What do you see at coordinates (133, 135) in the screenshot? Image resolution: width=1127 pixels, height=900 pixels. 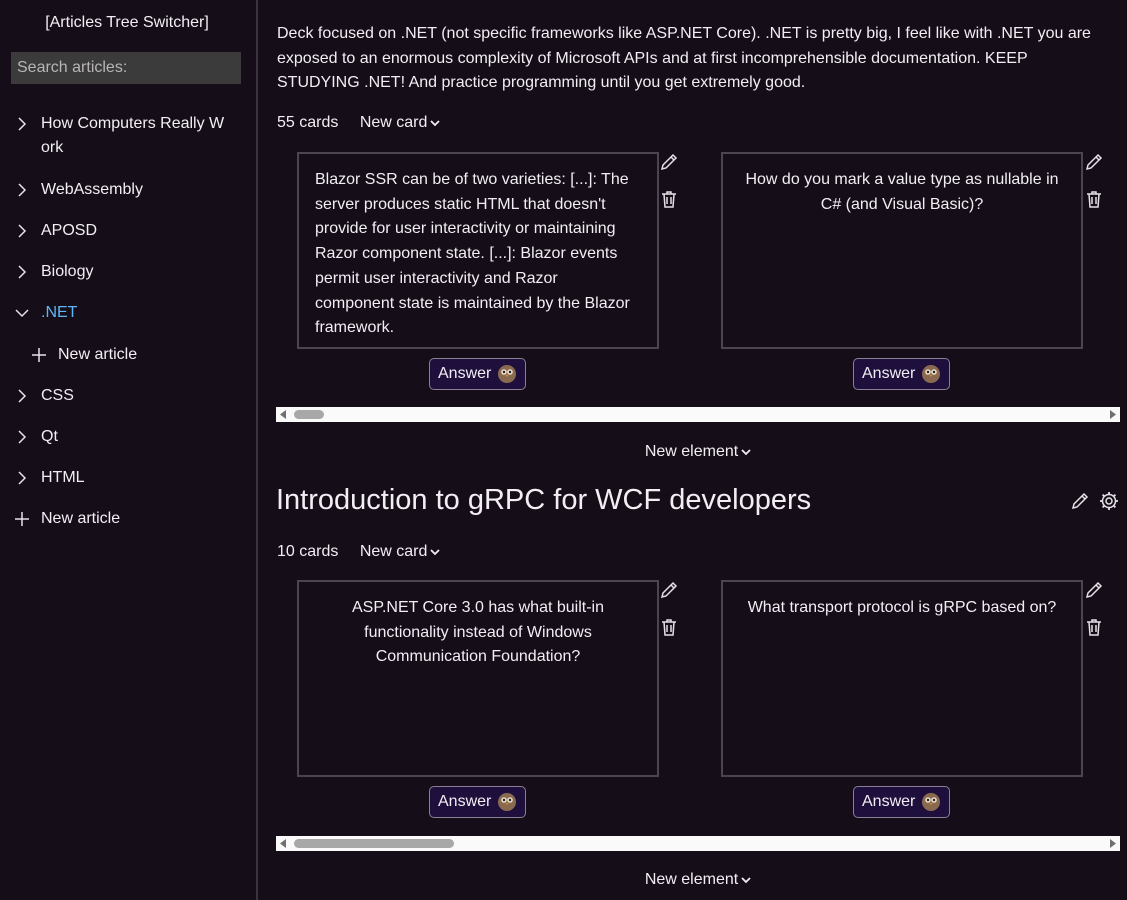 I see `sidebar-item-label: How Computers Really Work` at bounding box center [133, 135].